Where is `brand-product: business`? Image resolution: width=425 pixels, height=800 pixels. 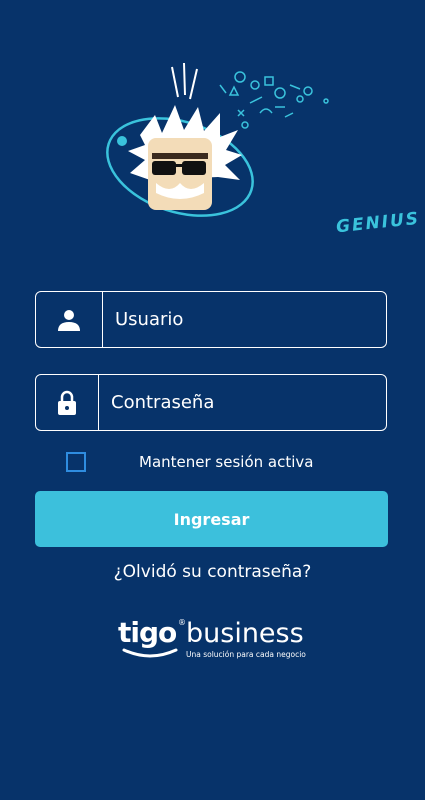
brand-product: business is located at coordinates (245, 633).